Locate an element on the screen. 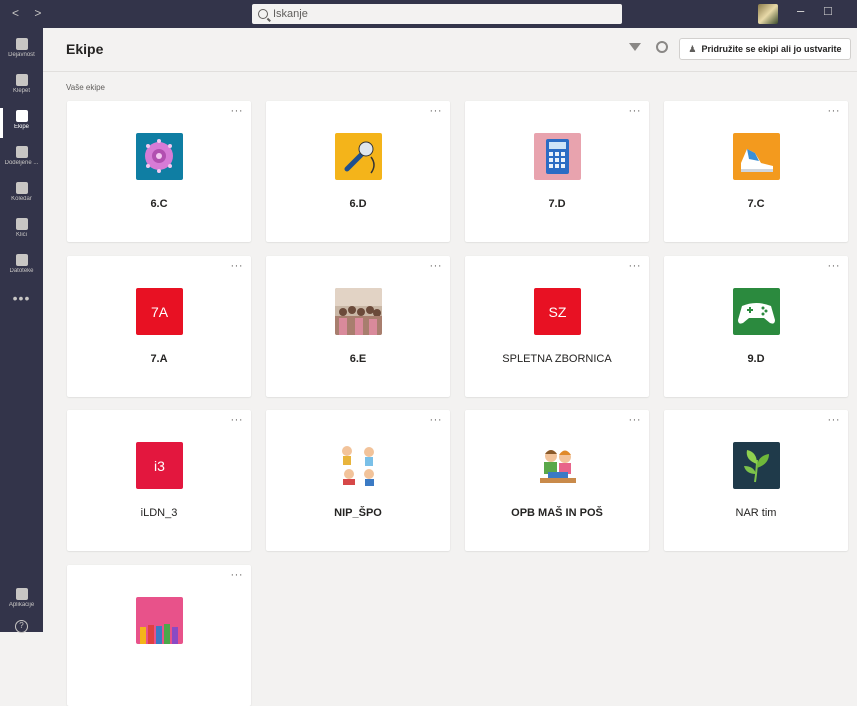  team-card: ··· NAR tim is located at coordinates (756, 480).